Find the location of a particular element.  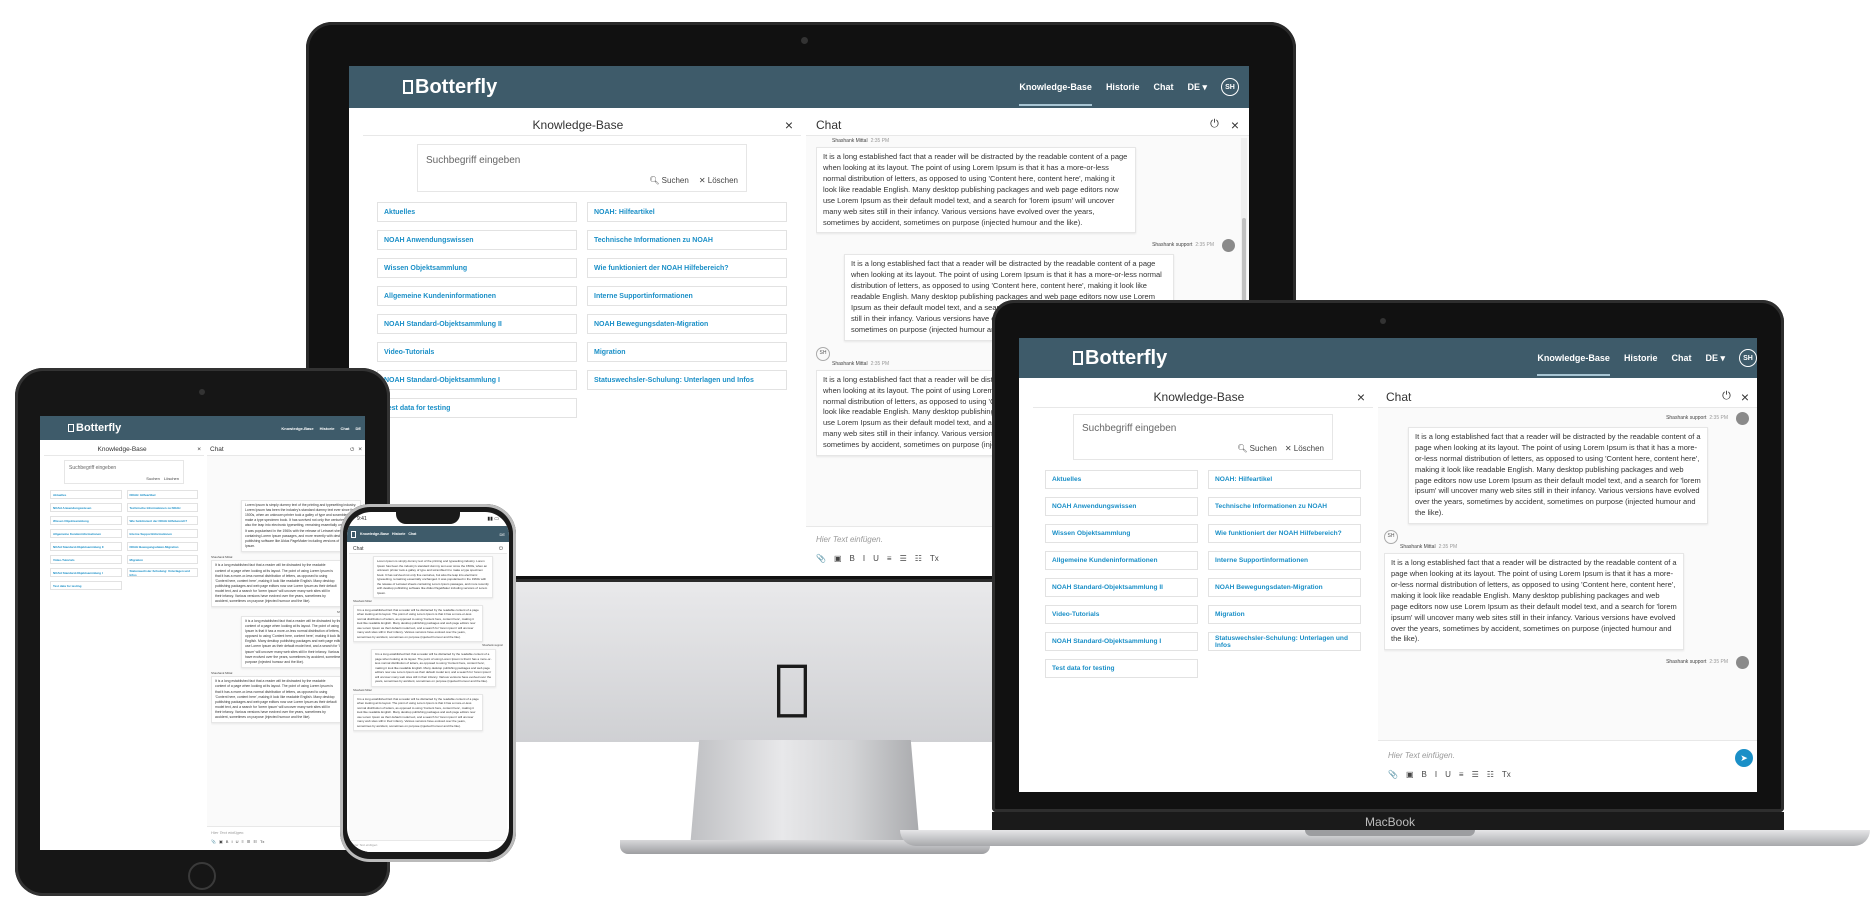

send-icon: ➤ is located at coordinates (1744, 758).